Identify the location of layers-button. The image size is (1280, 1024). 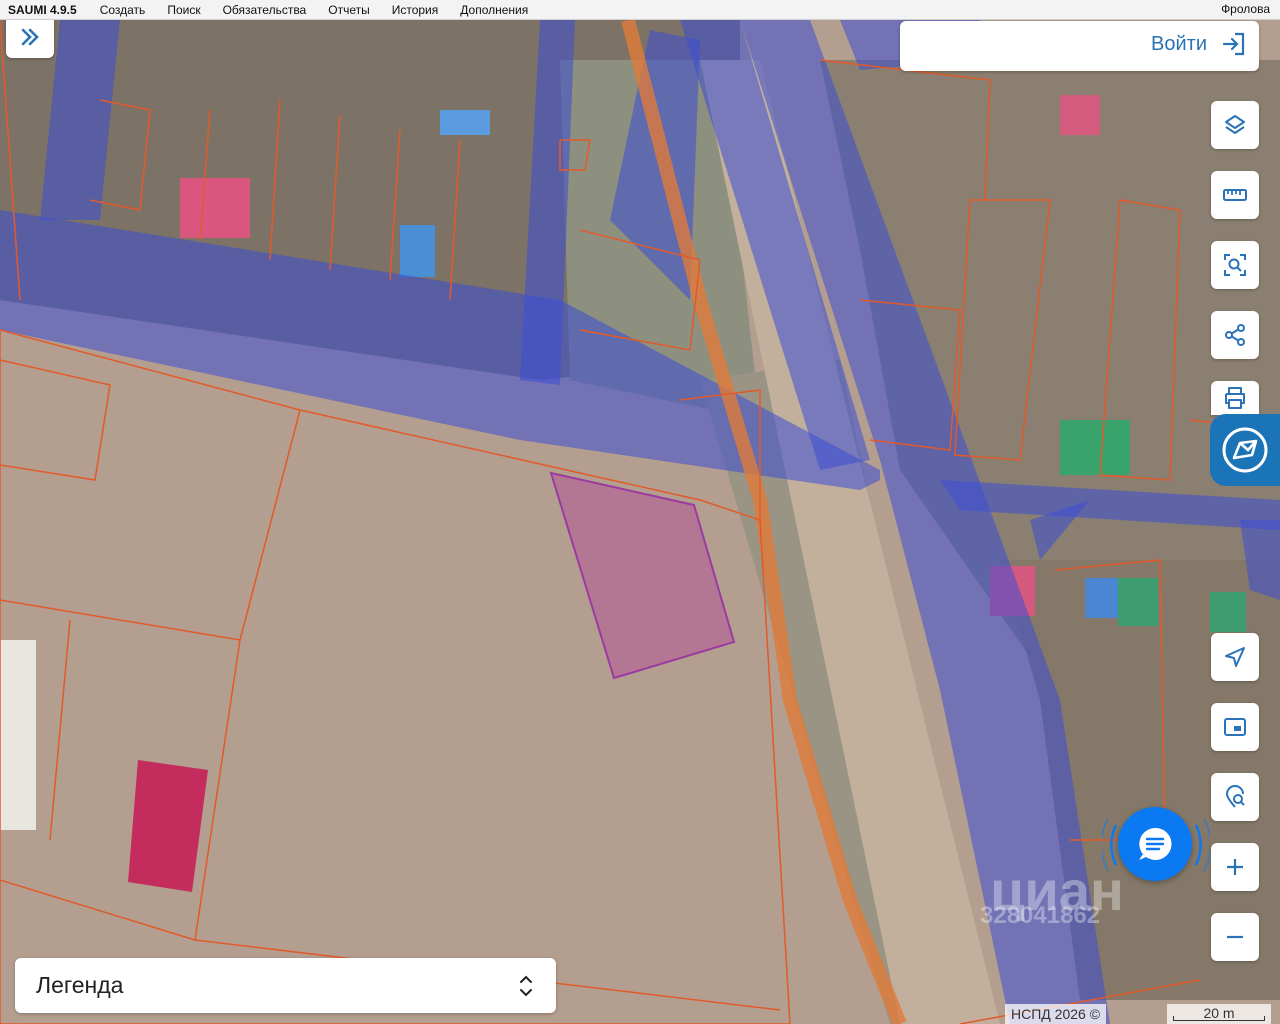
(1235, 125).